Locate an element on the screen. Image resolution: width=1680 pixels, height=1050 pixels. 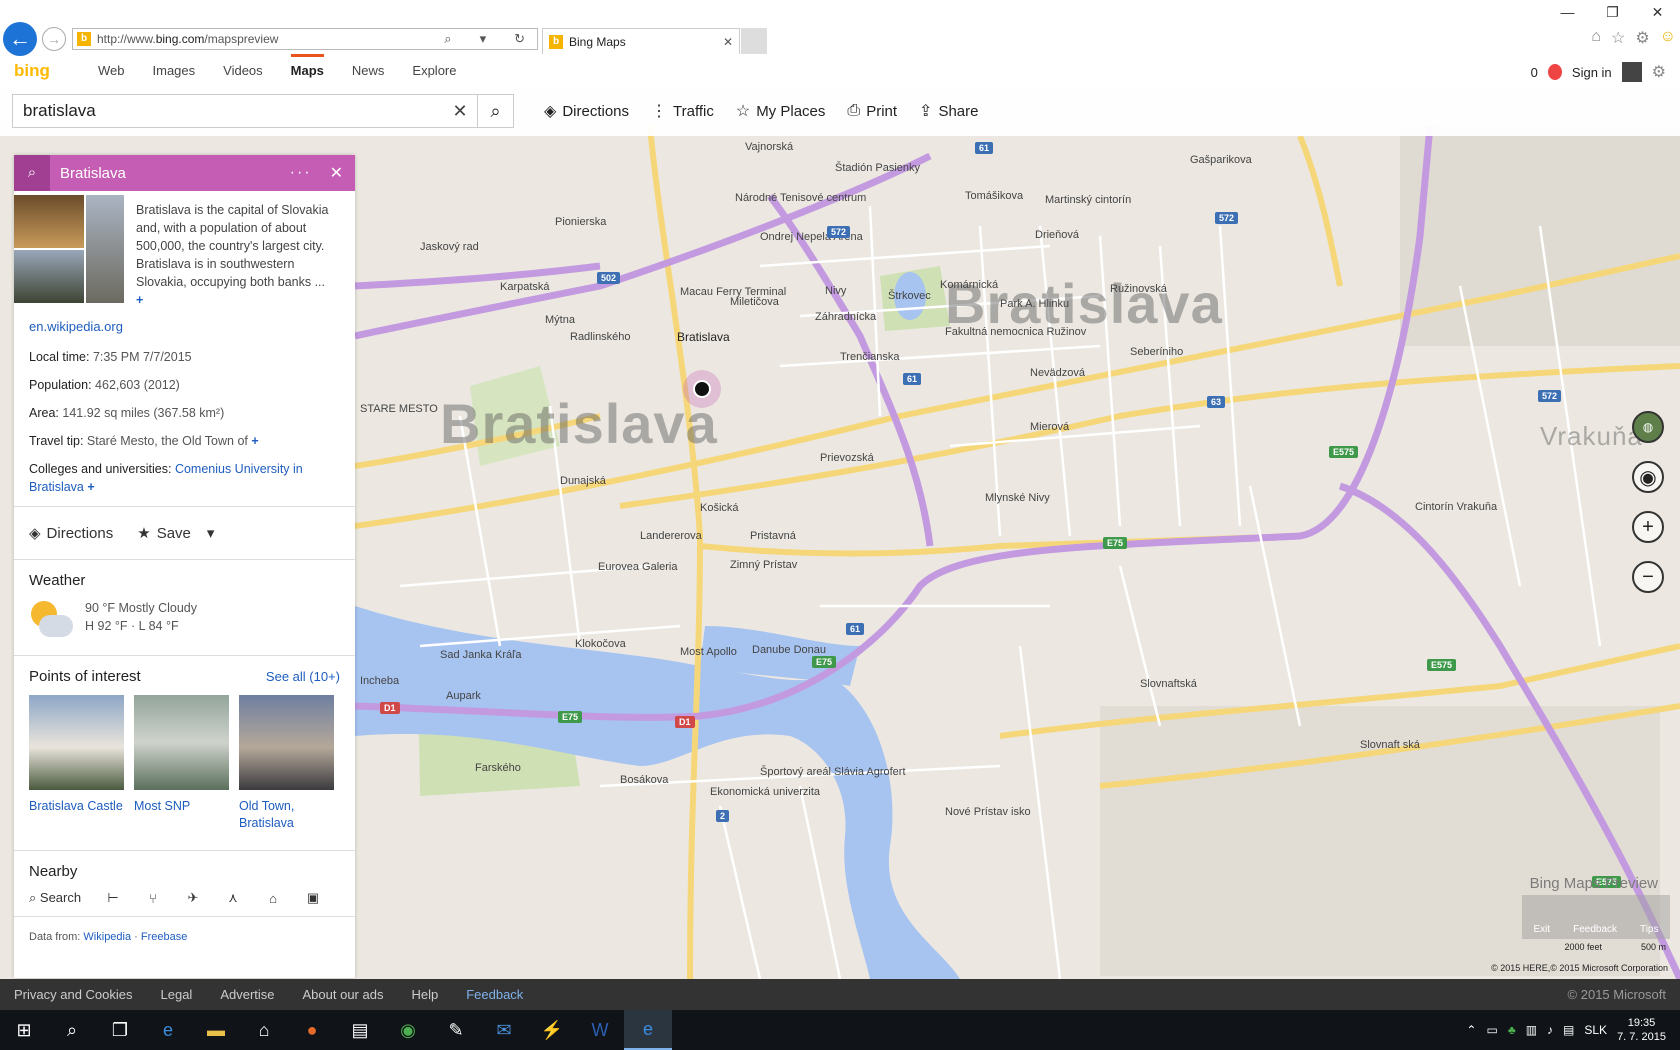
settings-gear-icon: ⚙ is located at coordinates (1642, 38).